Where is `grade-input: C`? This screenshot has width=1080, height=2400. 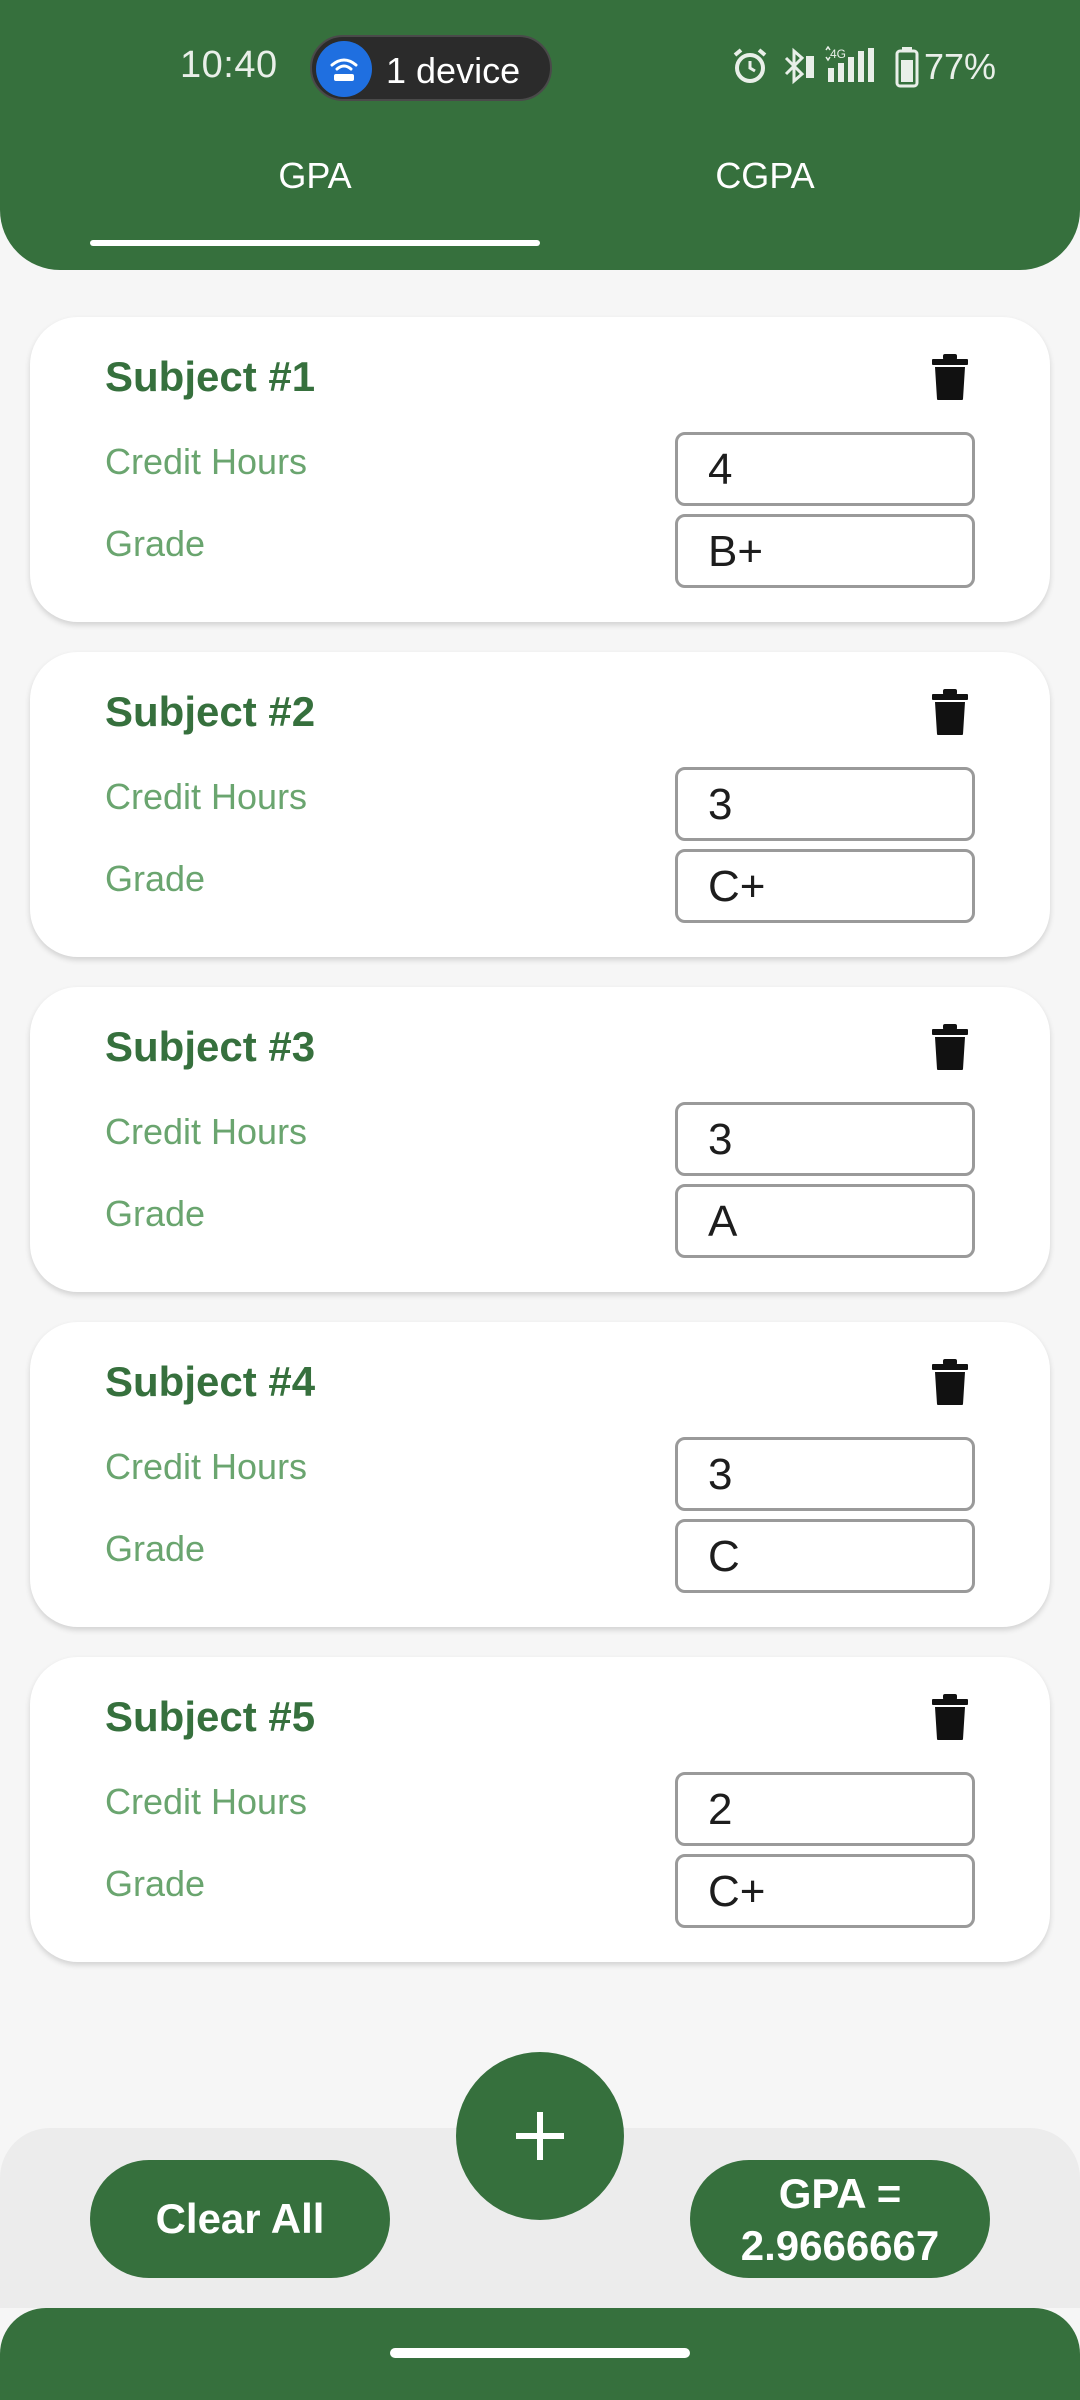 grade-input: C is located at coordinates (825, 1556).